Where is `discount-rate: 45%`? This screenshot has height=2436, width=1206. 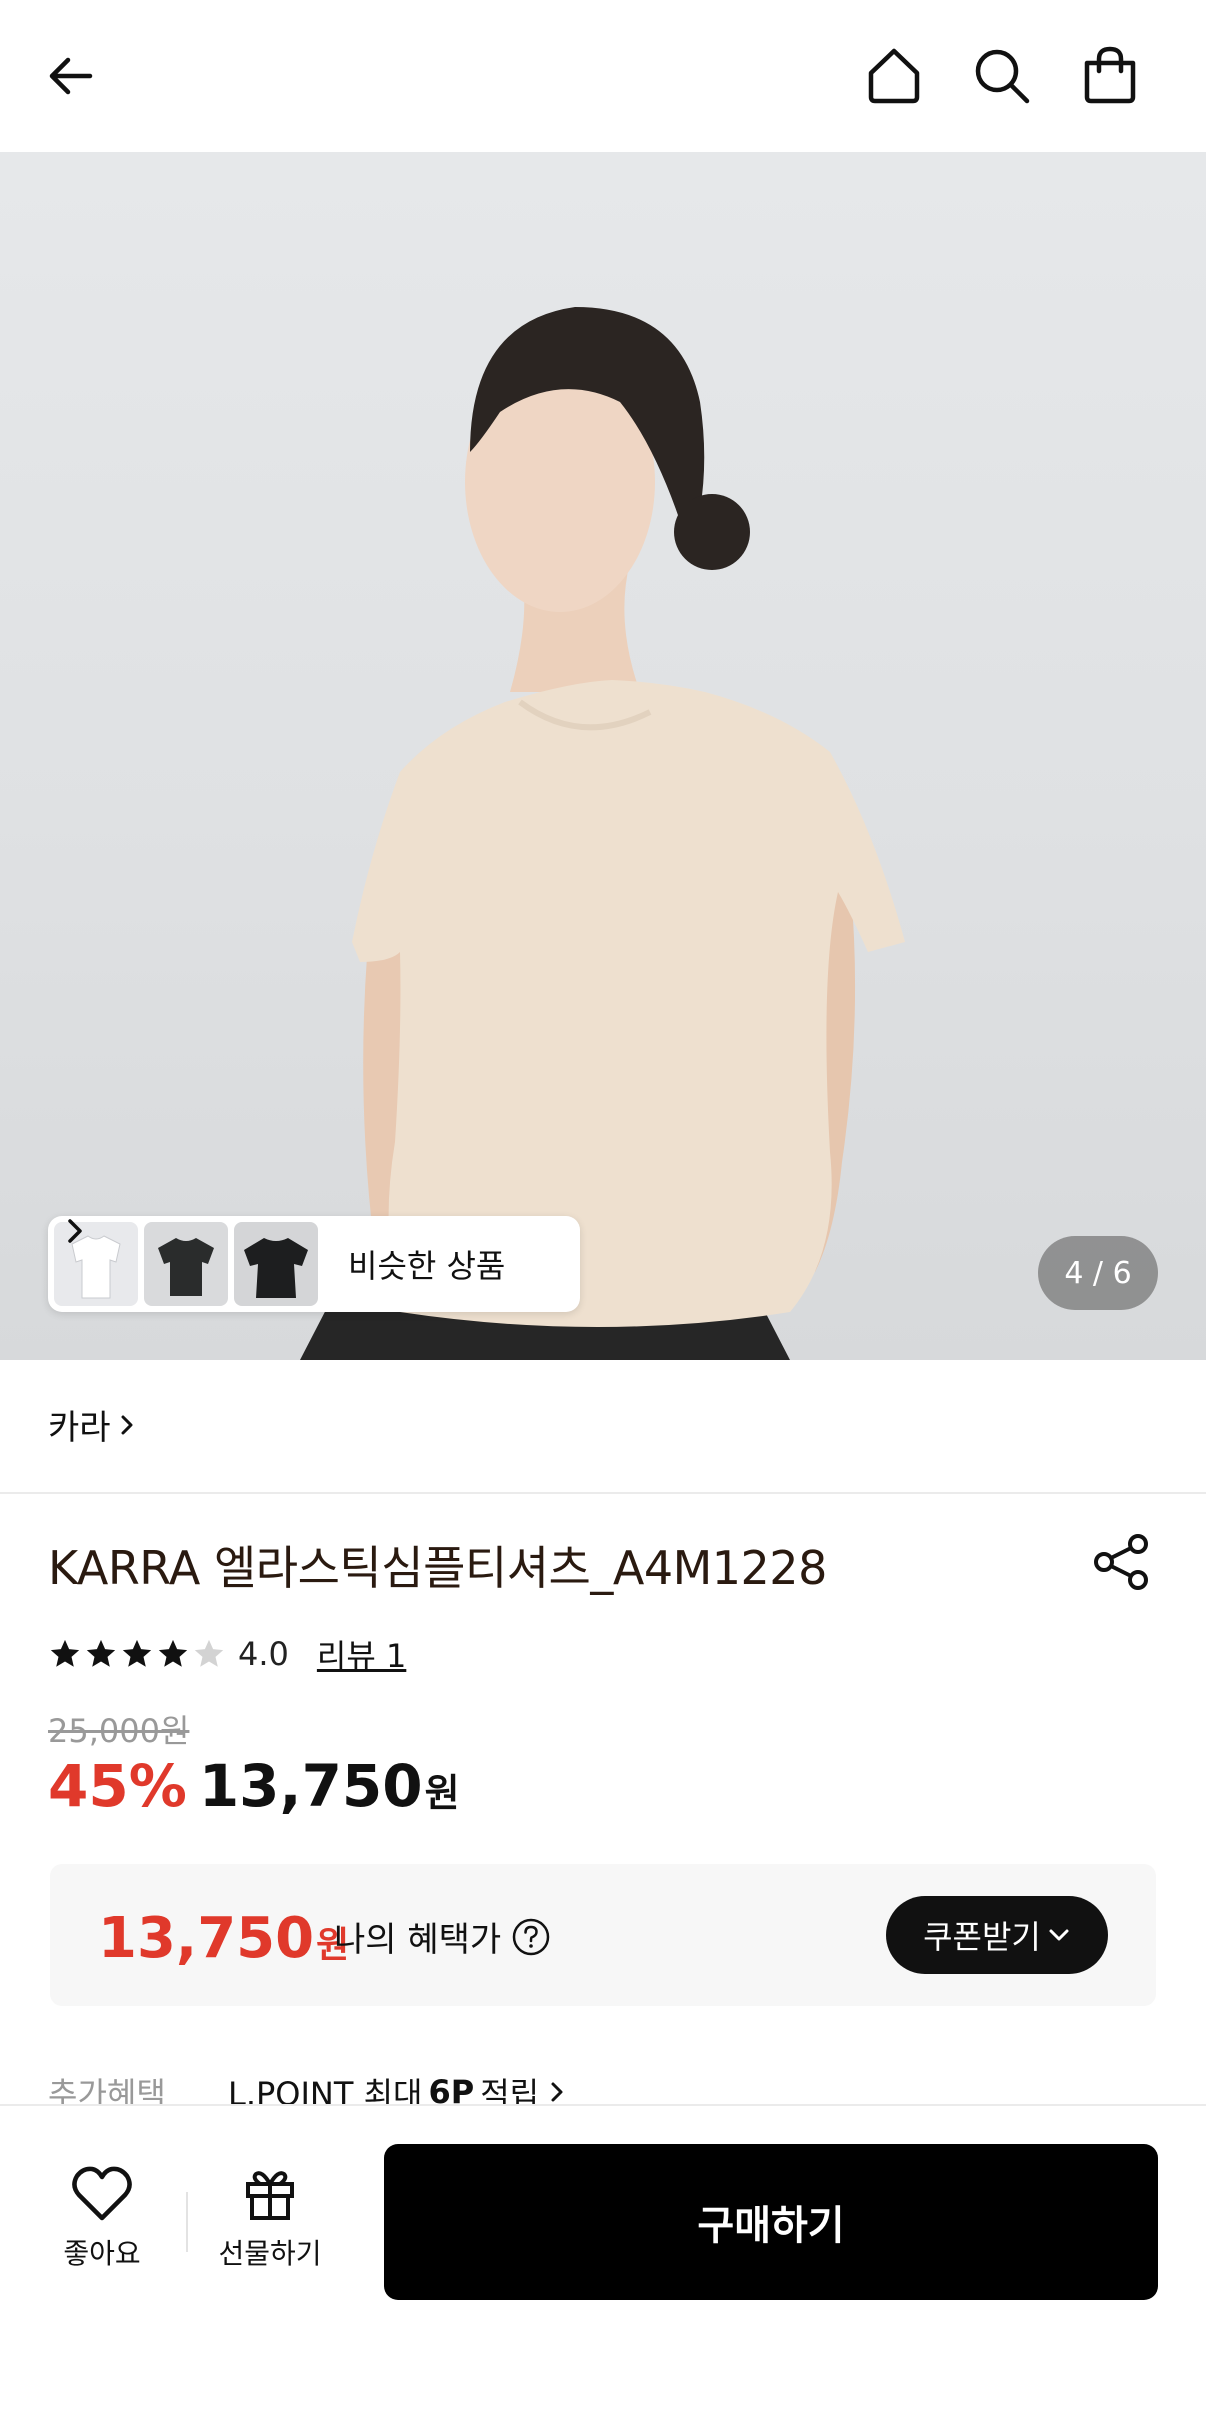 discount-rate: 45% is located at coordinates (117, 1786).